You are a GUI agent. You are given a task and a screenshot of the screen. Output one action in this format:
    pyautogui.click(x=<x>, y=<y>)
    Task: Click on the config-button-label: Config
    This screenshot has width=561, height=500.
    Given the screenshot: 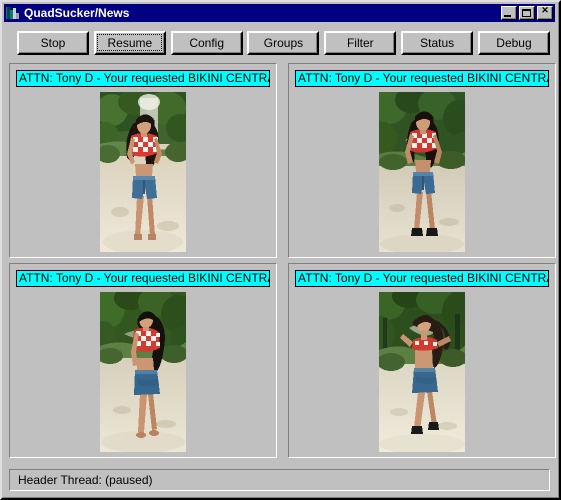 What is the action you would take?
    pyautogui.click(x=206, y=43)
    